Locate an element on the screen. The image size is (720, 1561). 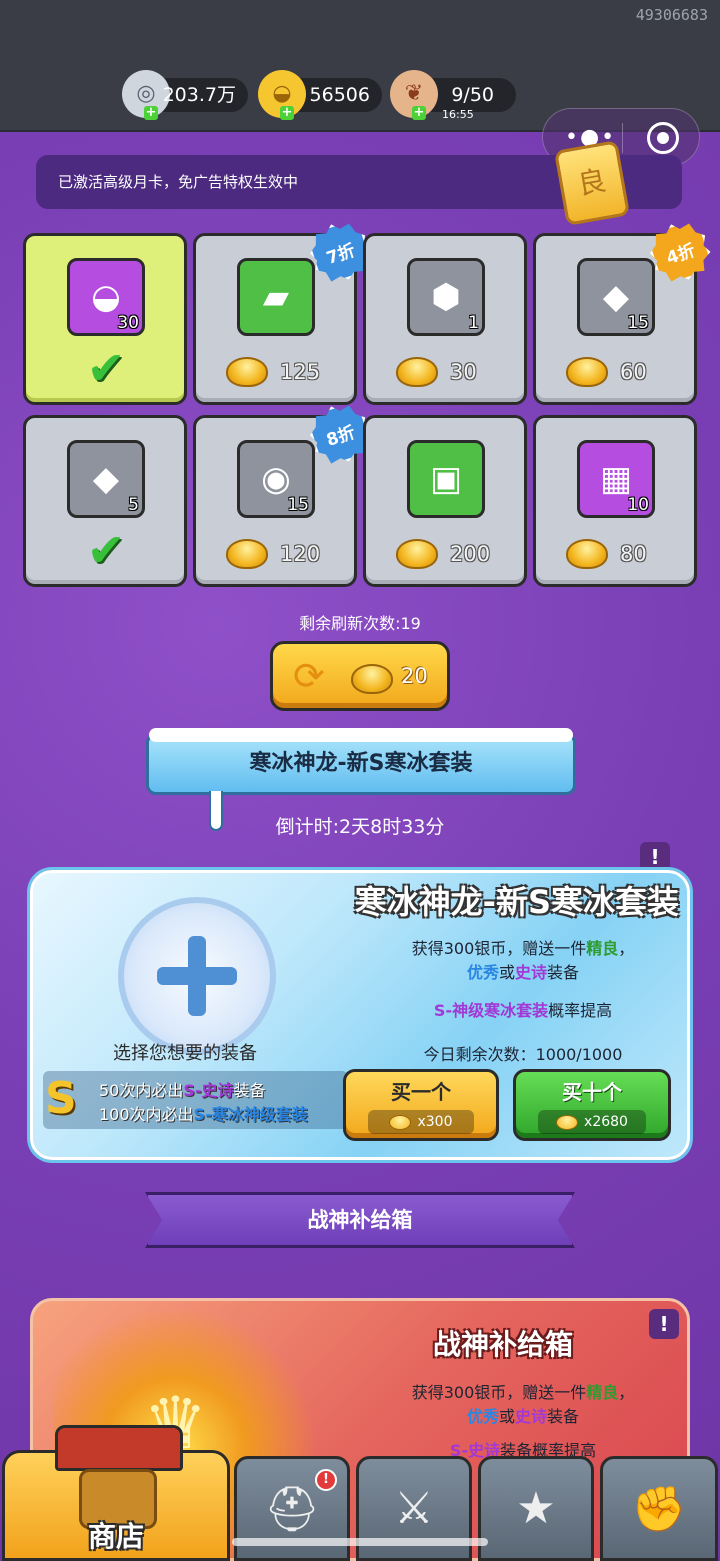
jade-chest-icon: ▦ 10 is located at coordinates (616, 479).